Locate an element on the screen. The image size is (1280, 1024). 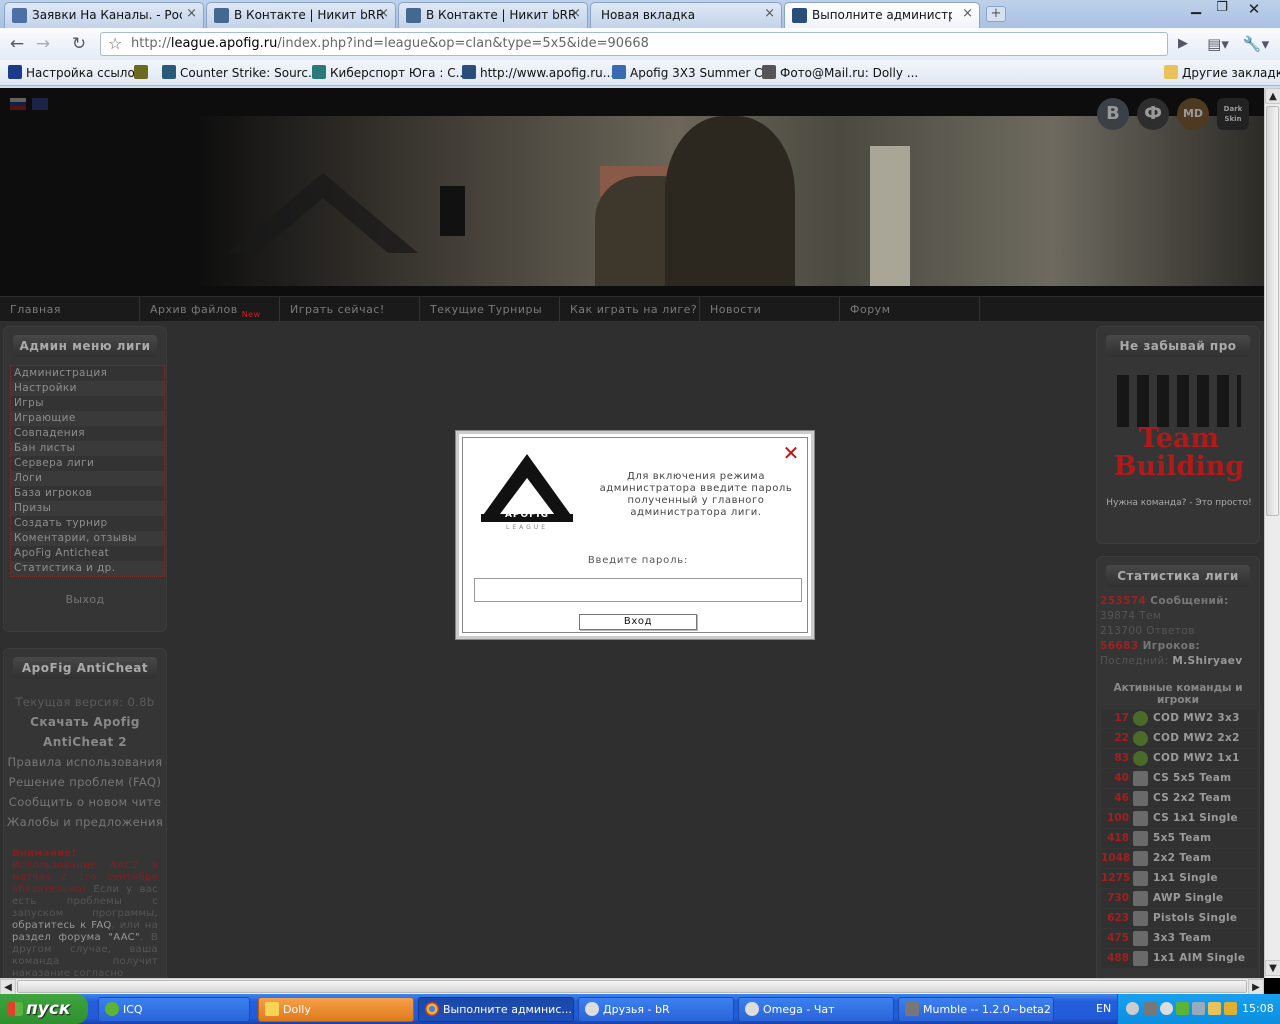
network-tray-icon is located at coordinates (1198, 1008).